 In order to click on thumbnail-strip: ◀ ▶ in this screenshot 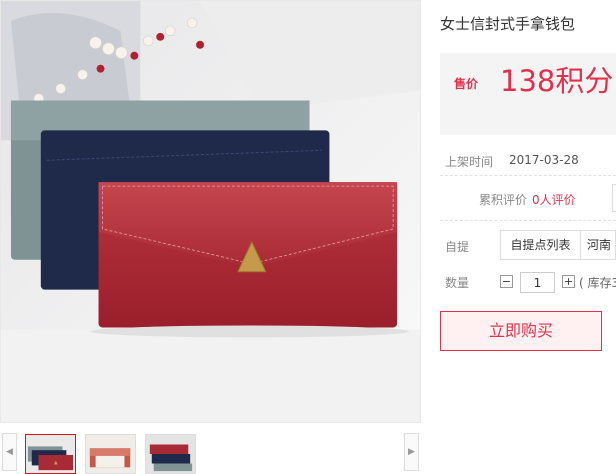, I will do `click(210, 452)`.